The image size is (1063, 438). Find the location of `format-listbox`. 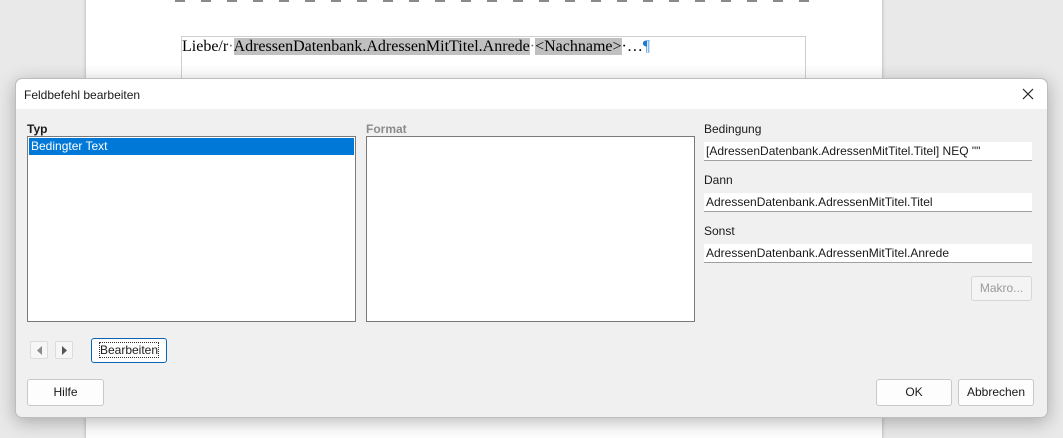

format-listbox is located at coordinates (530, 229).